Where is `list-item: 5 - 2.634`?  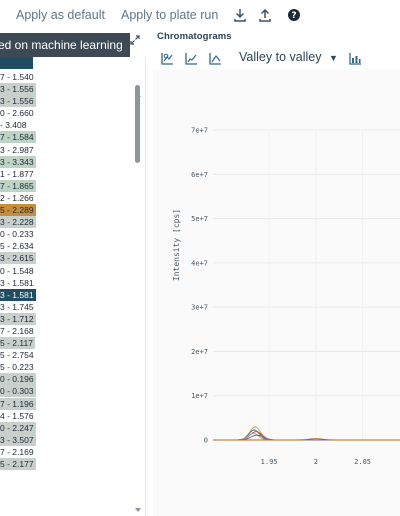 list-item: 5 - 2.634 is located at coordinates (67, 246).